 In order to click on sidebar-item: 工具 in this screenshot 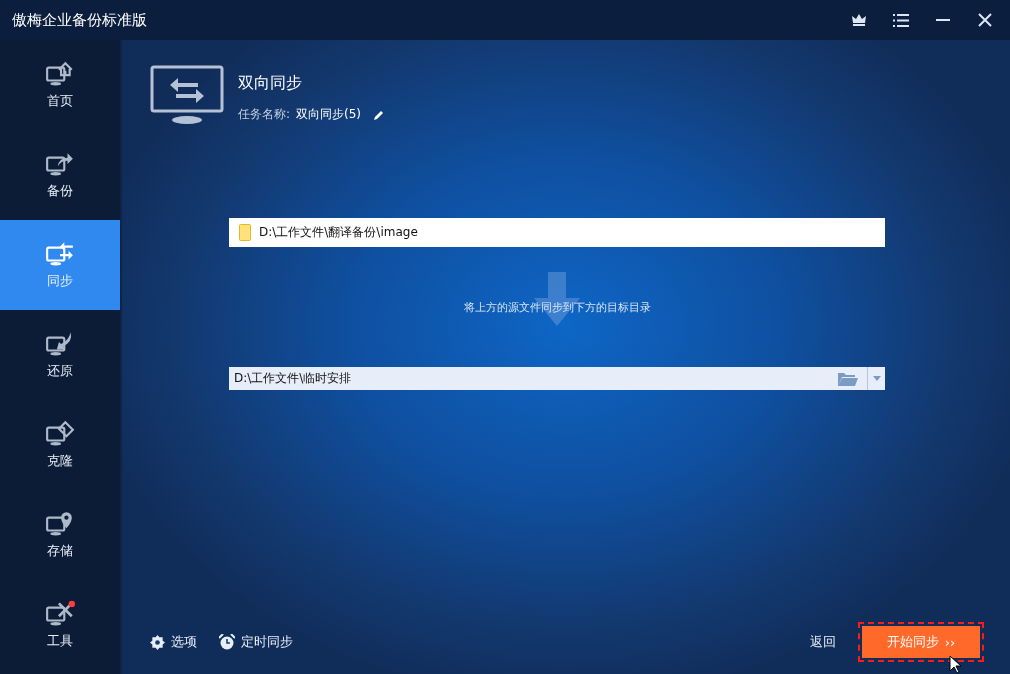, I will do `click(60, 625)`.